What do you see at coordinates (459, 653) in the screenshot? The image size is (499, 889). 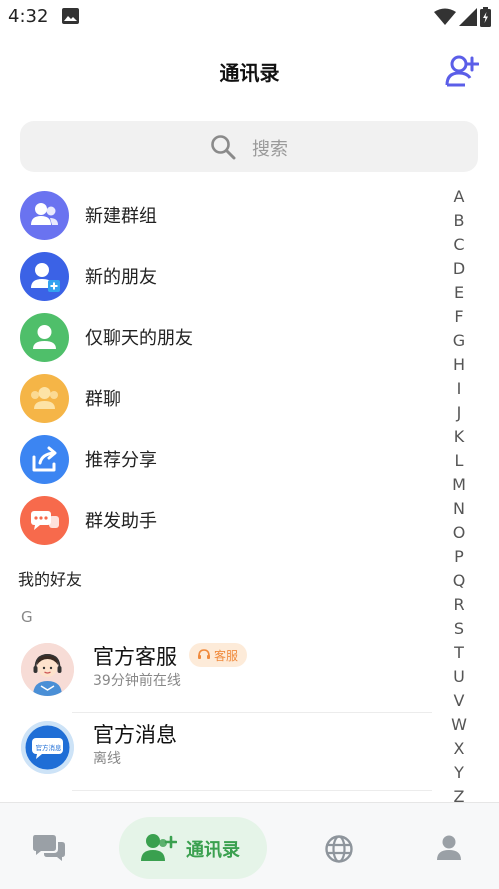 I see `alphabet-letter: T` at bounding box center [459, 653].